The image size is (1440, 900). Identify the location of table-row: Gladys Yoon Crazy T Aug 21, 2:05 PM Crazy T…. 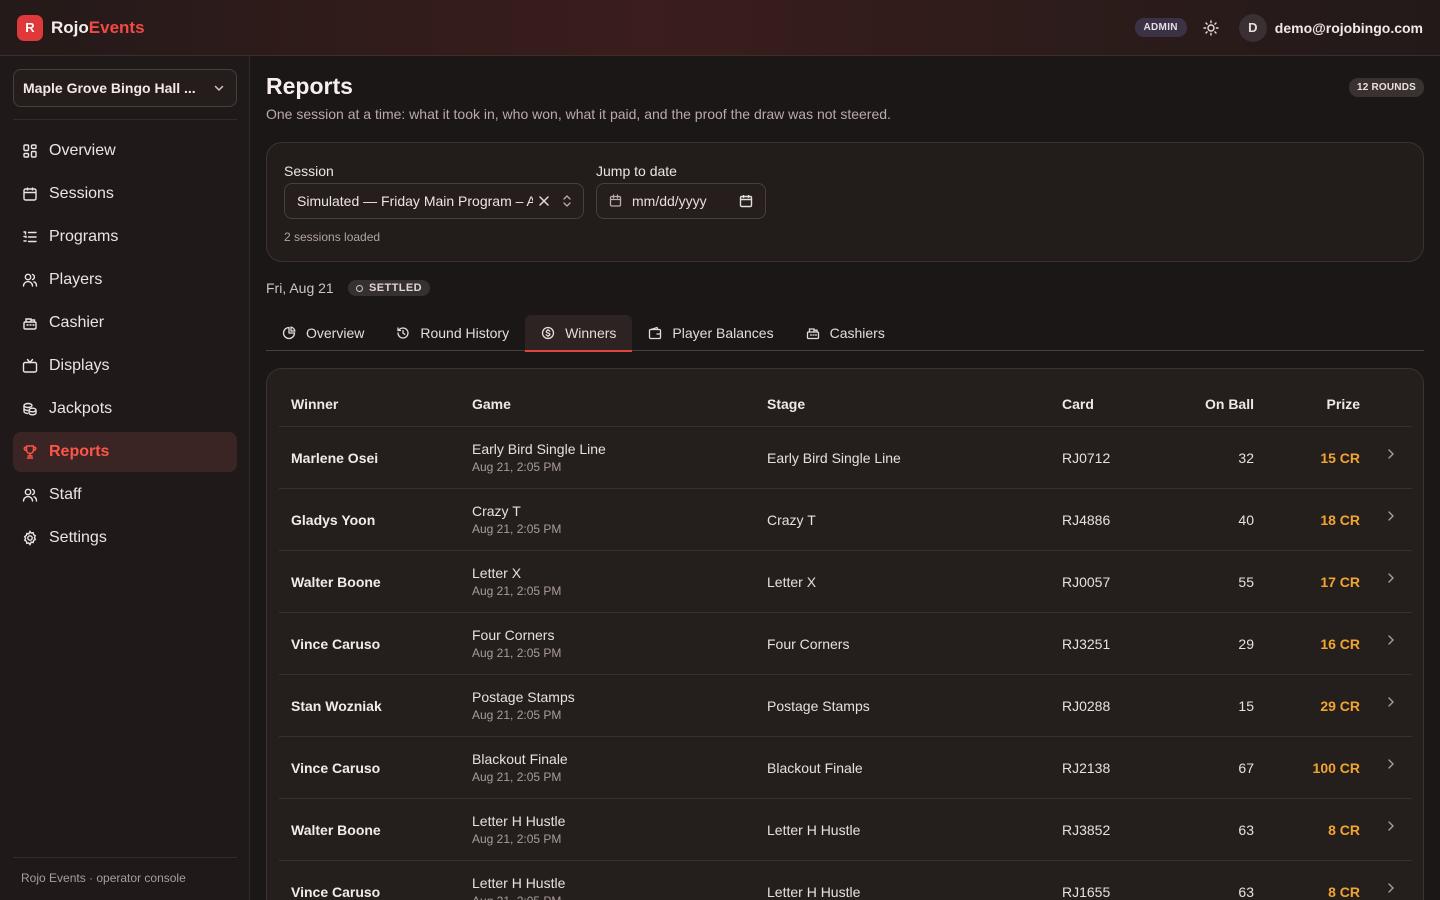
(845, 520).